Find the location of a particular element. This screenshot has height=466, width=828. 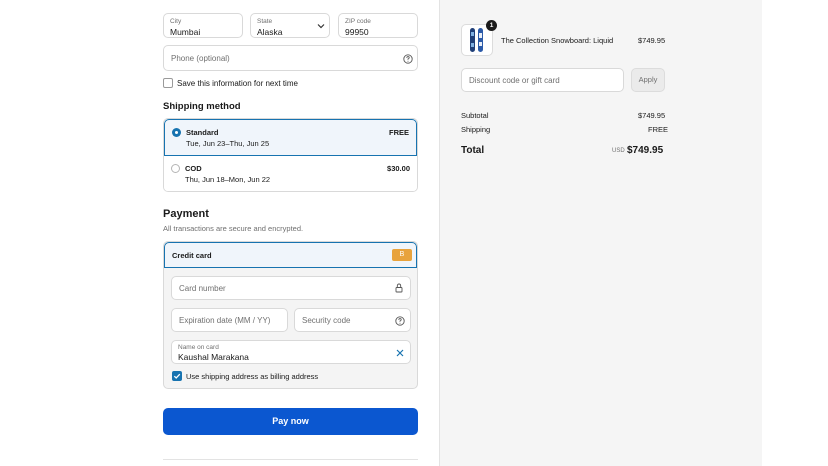

discount-code-field: Discount code or gift card is located at coordinates (542, 80).